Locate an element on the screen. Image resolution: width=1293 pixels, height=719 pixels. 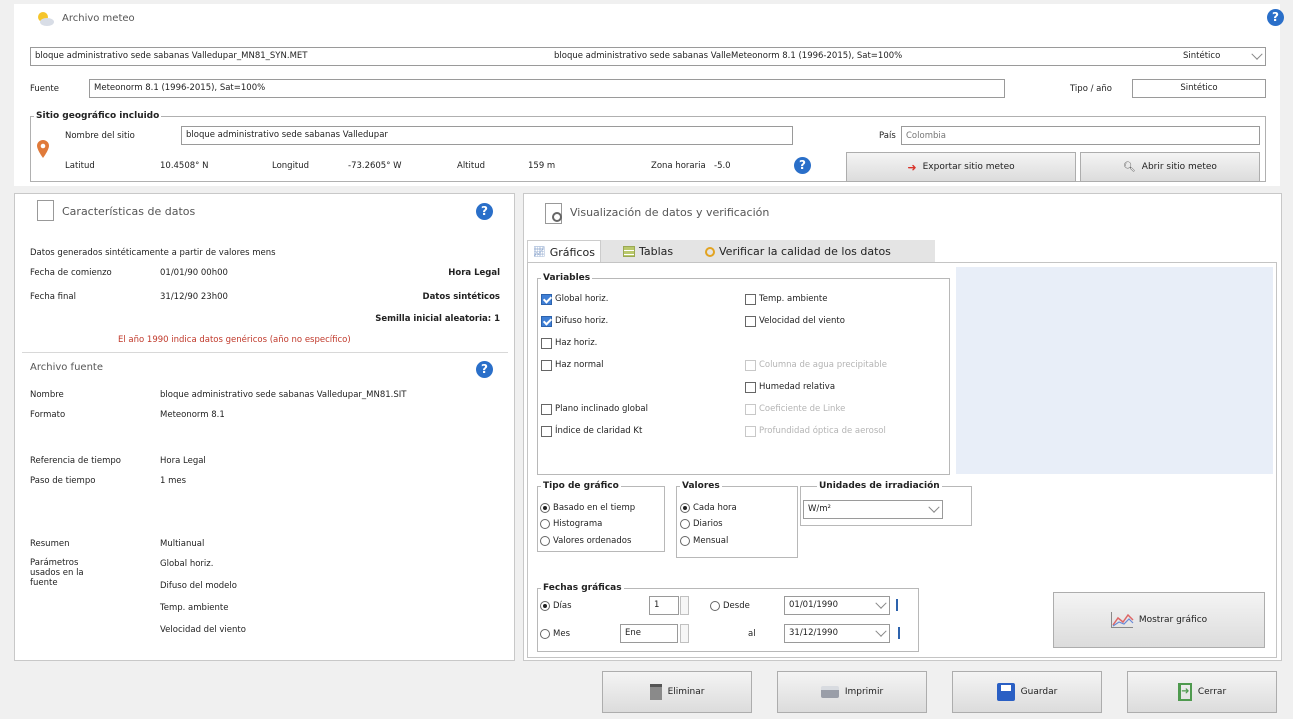
tab-graficos: 📈︎ Gráficos is located at coordinates (564, 251).